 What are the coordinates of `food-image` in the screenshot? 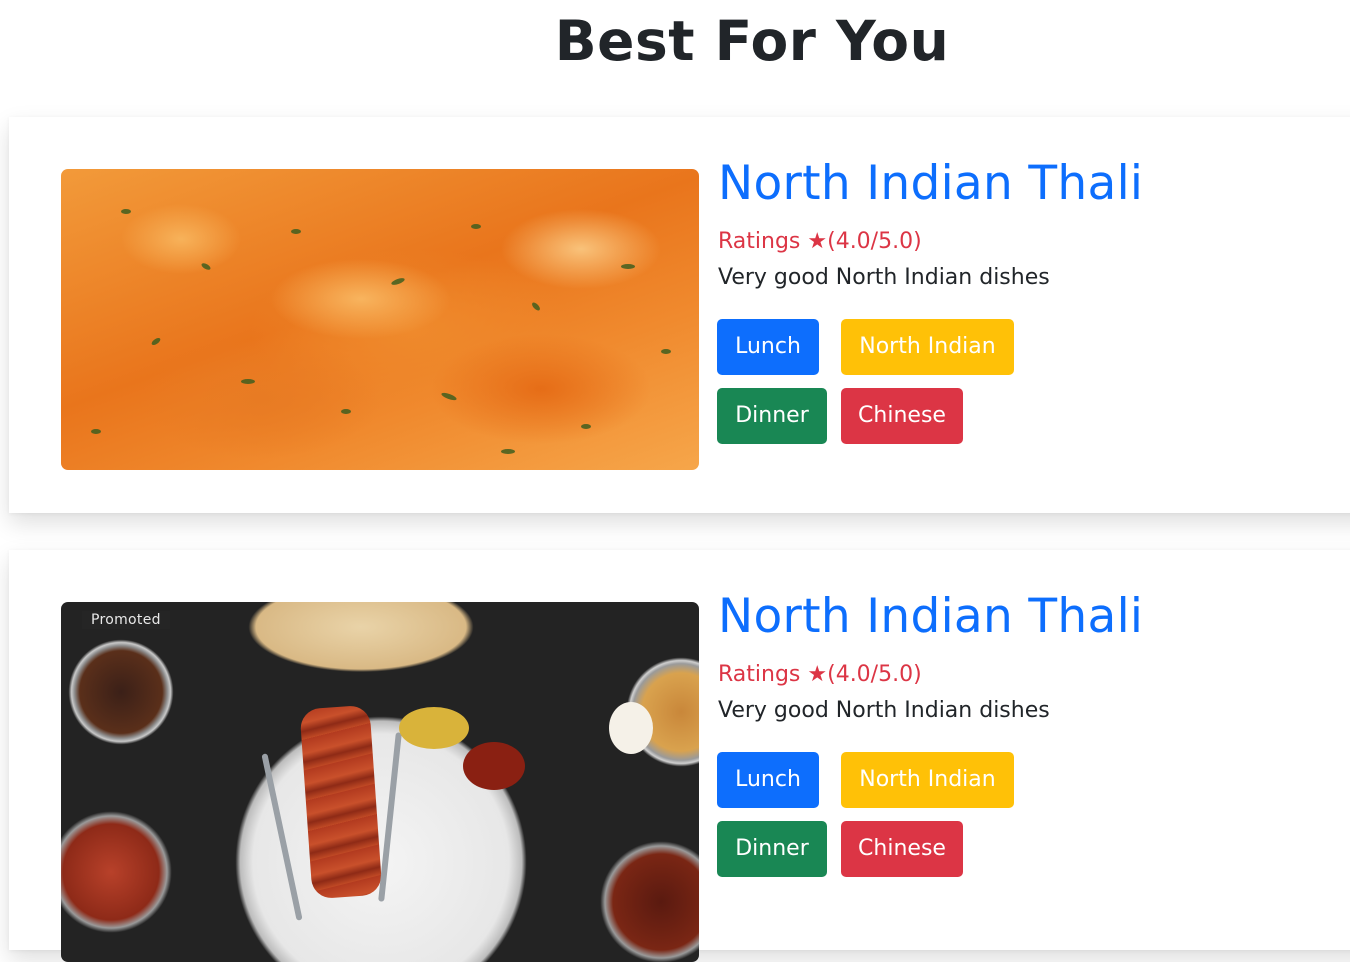 It's located at (380, 319).